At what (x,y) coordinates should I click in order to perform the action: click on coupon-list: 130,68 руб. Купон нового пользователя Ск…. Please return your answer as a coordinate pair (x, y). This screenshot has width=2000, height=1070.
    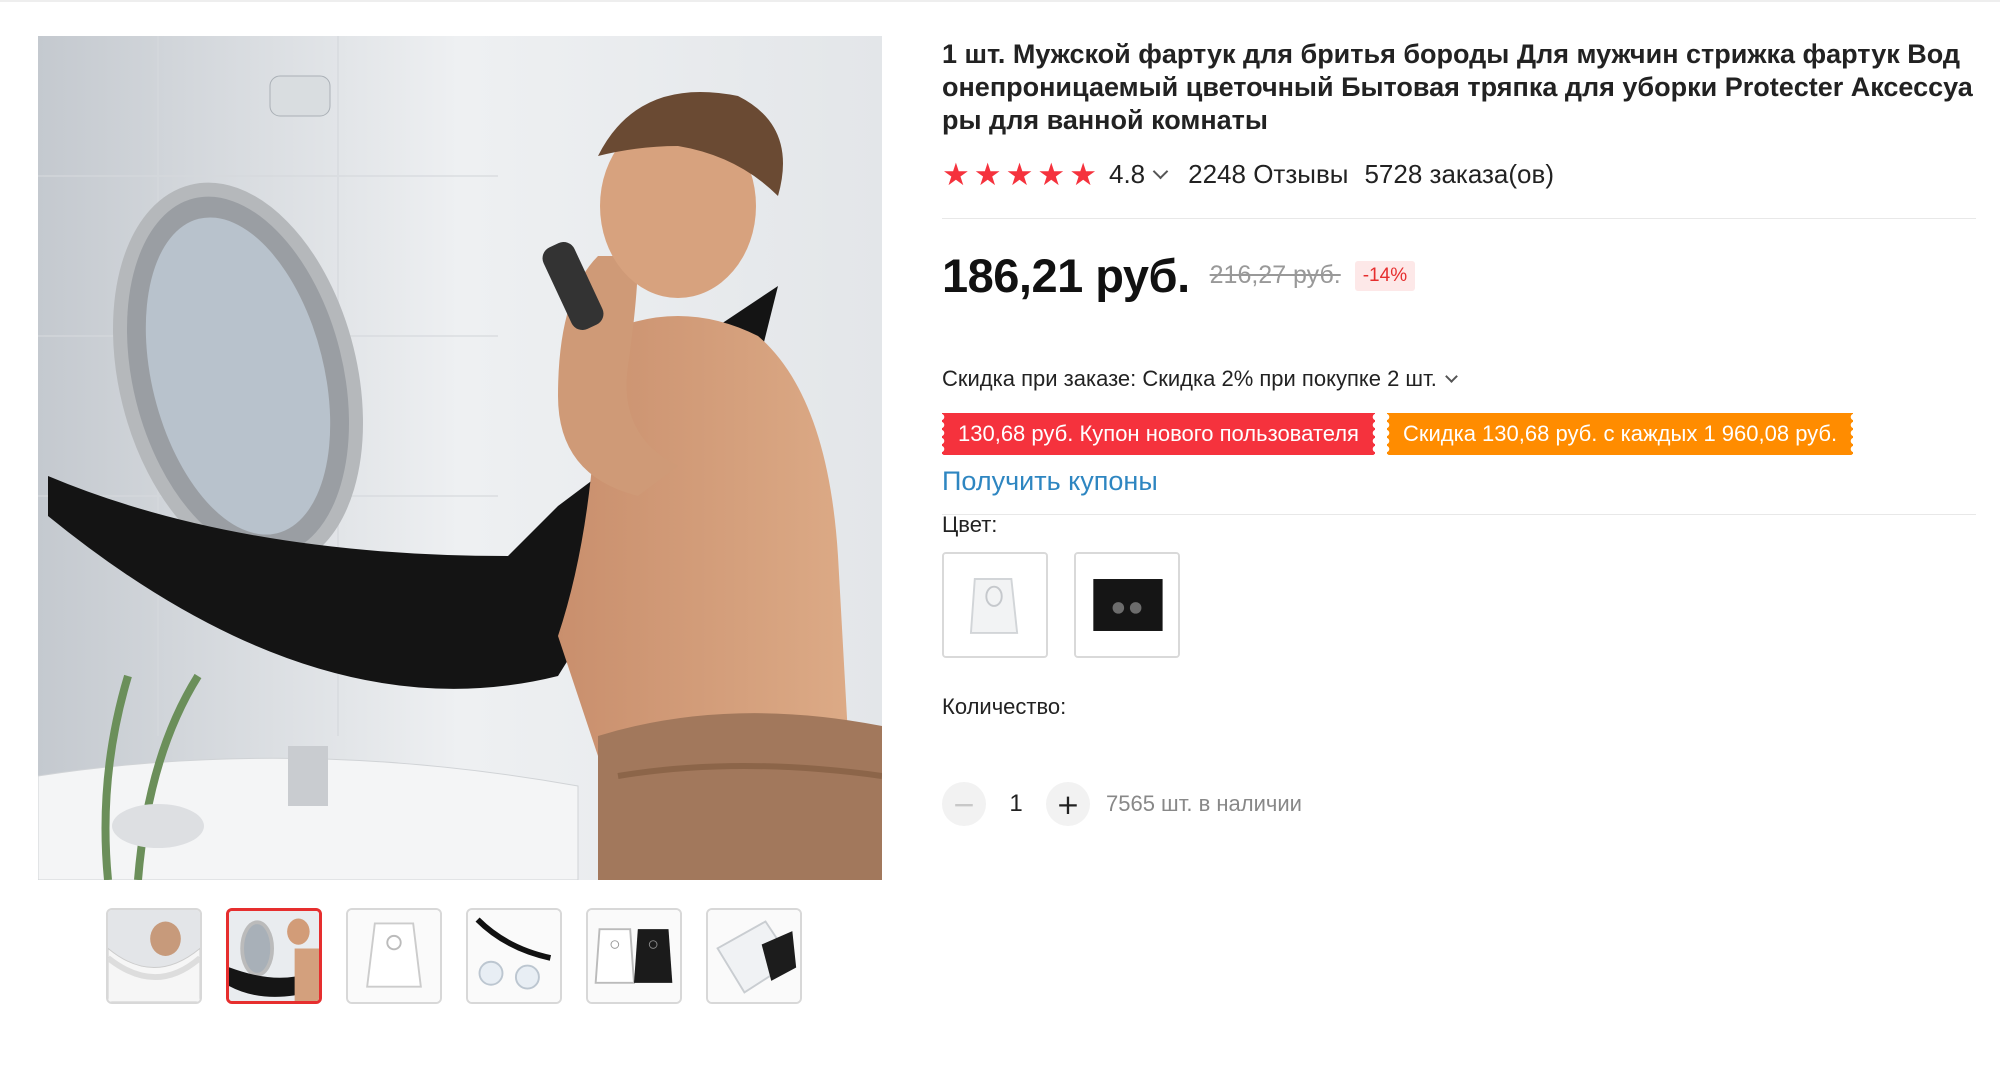
    Looking at the image, I should click on (1397, 434).